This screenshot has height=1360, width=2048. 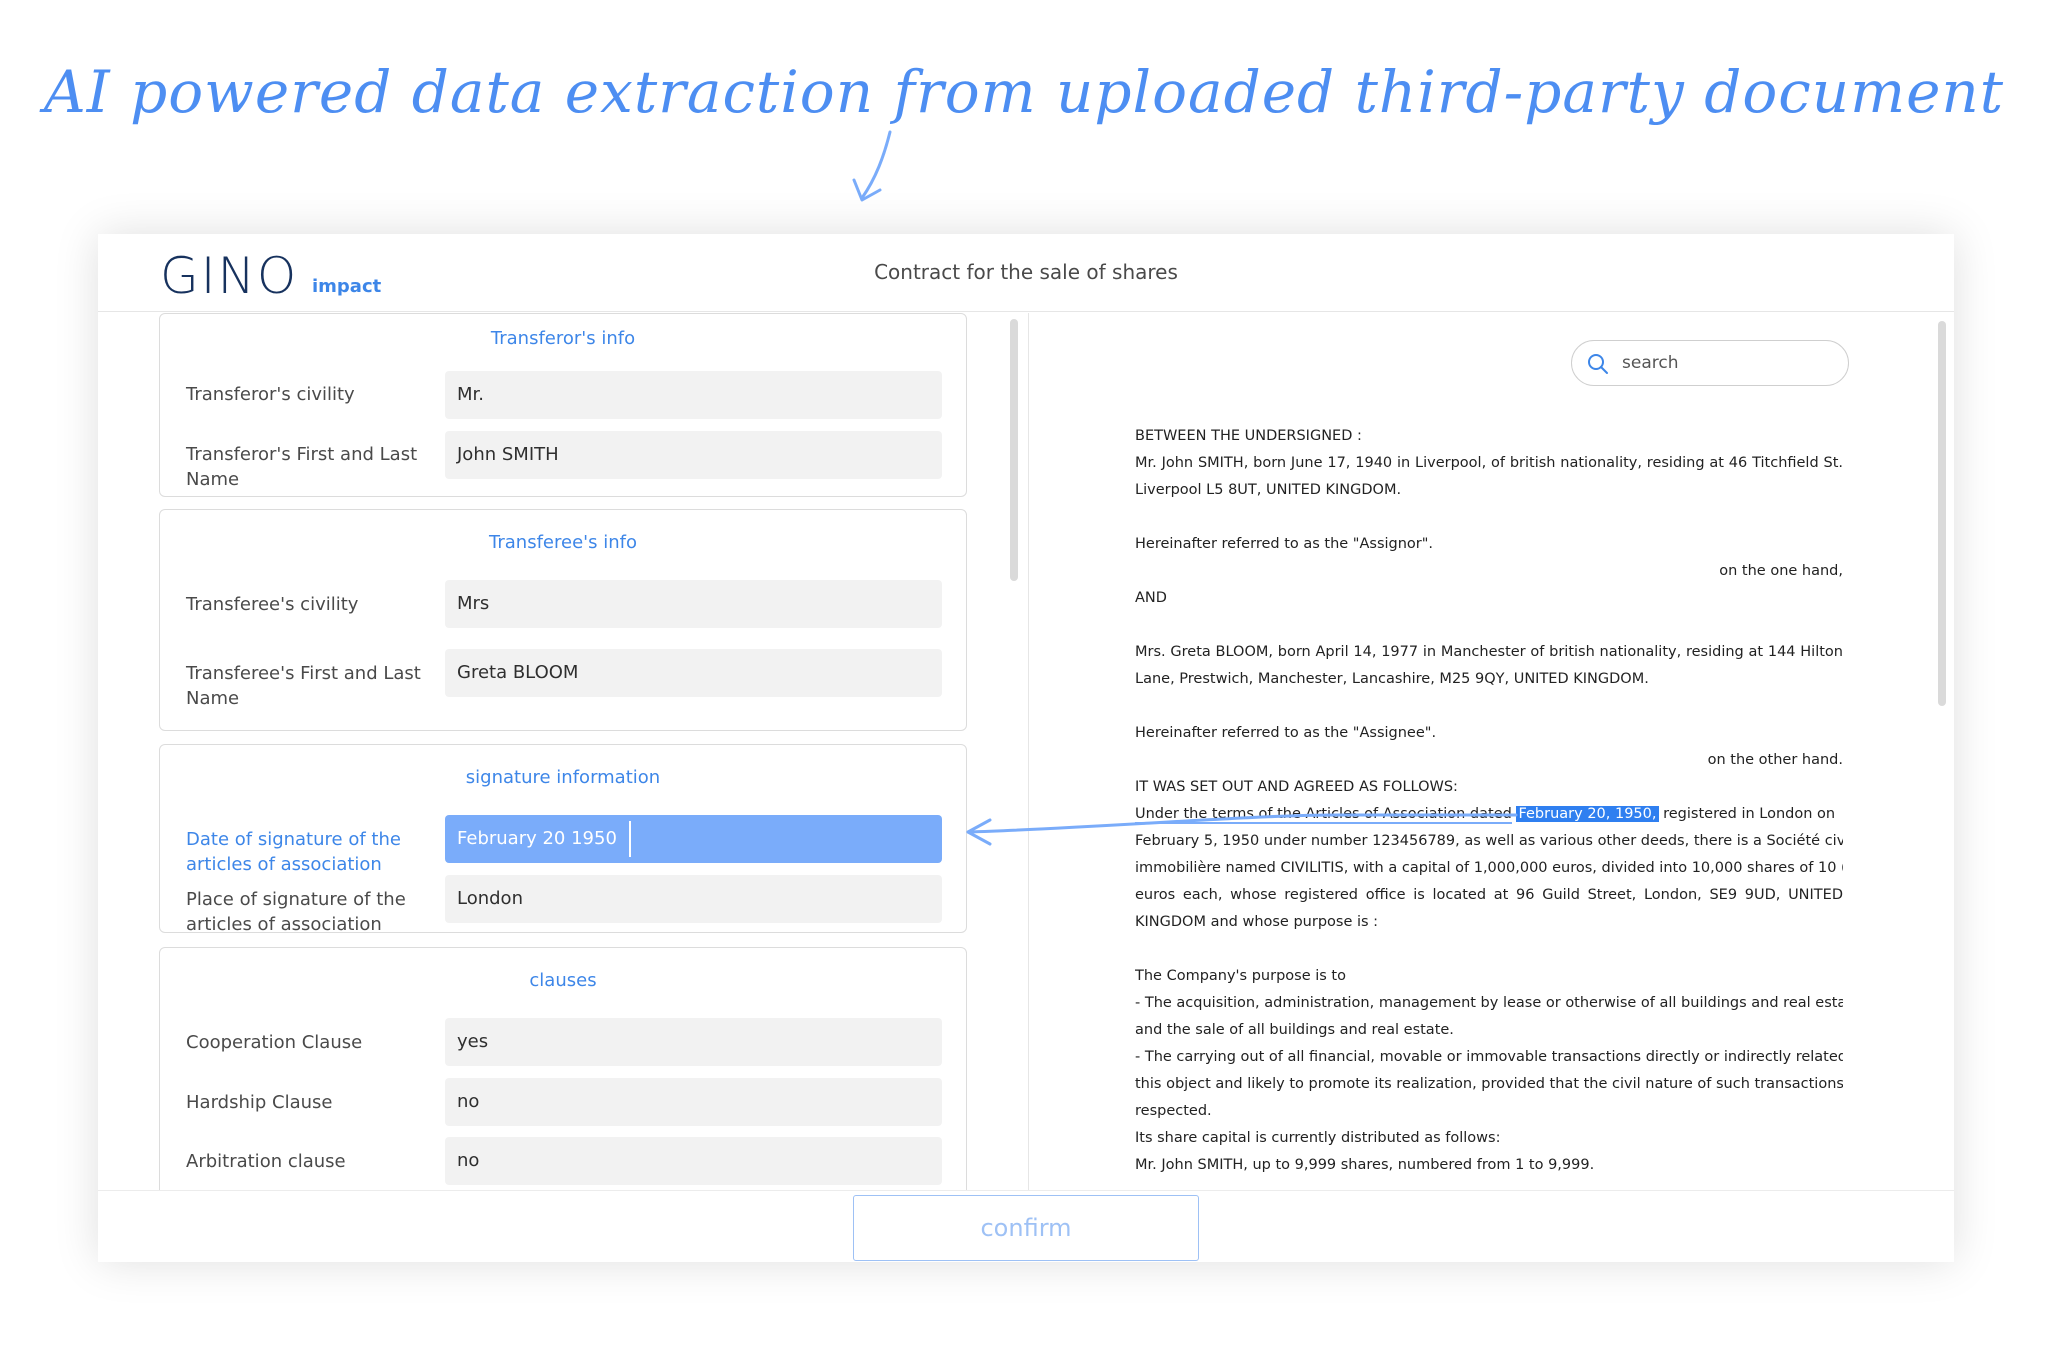 What do you see at coordinates (259, 1102) in the screenshot?
I see `field-label: Hardship Clause` at bounding box center [259, 1102].